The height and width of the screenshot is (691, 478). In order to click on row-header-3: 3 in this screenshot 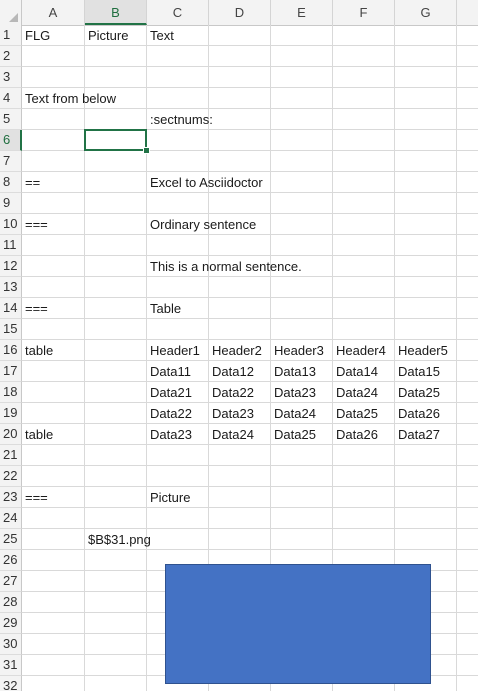, I will do `click(11, 77)`.